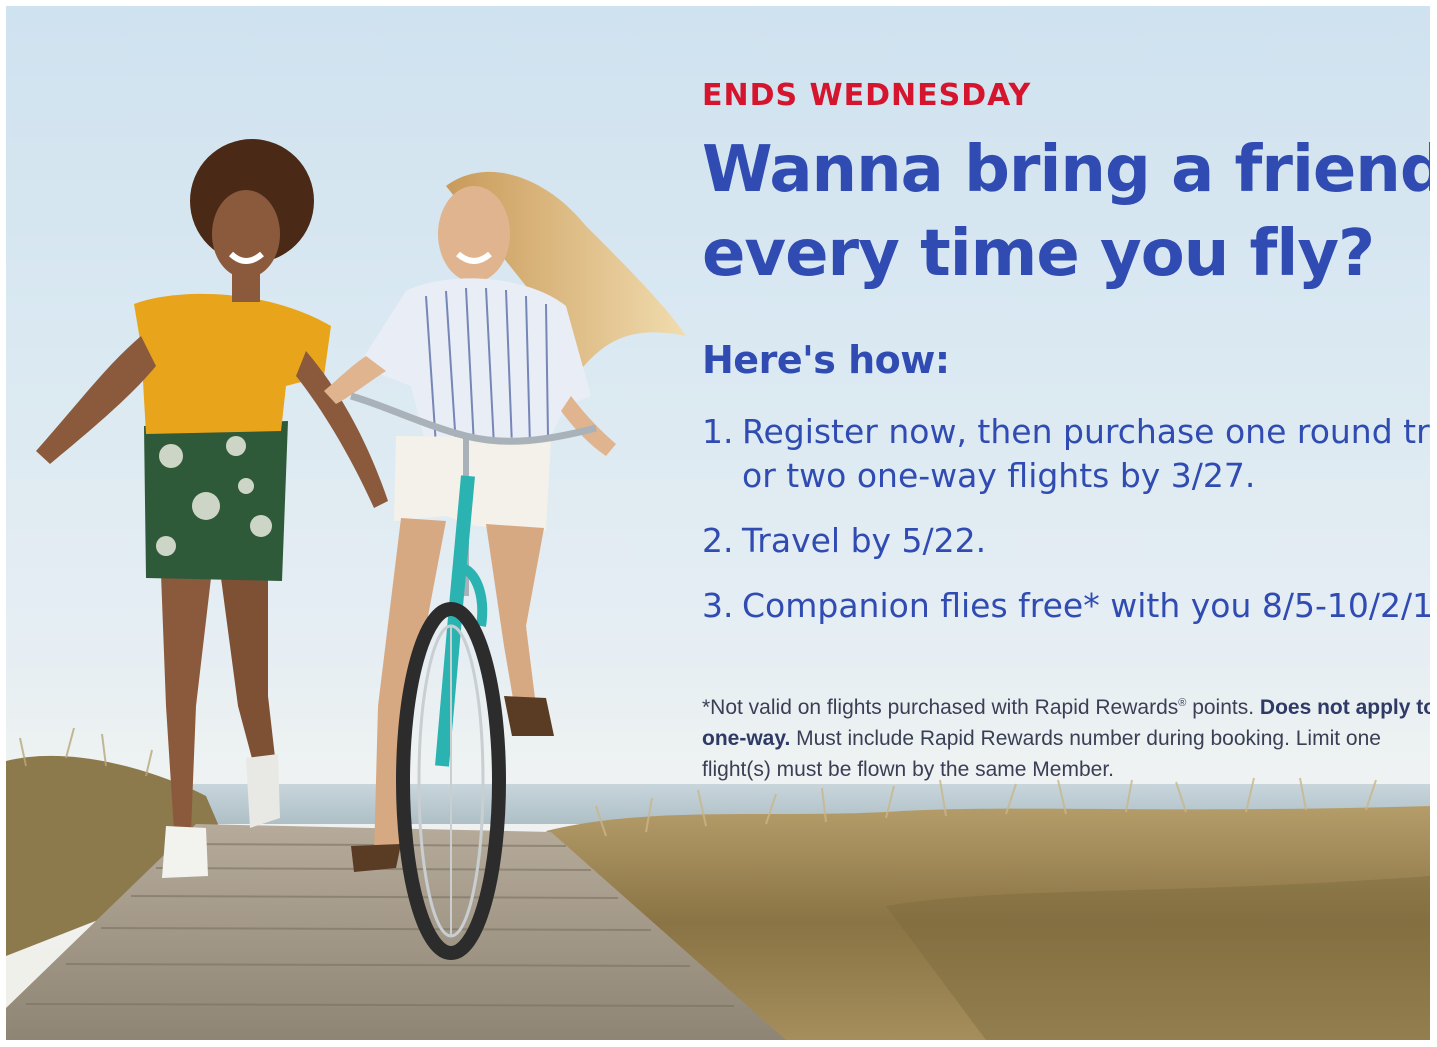  What do you see at coordinates (867, 95) in the screenshot?
I see `promo-eyebrow: ENDS WEDNESDAY` at bounding box center [867, 95].